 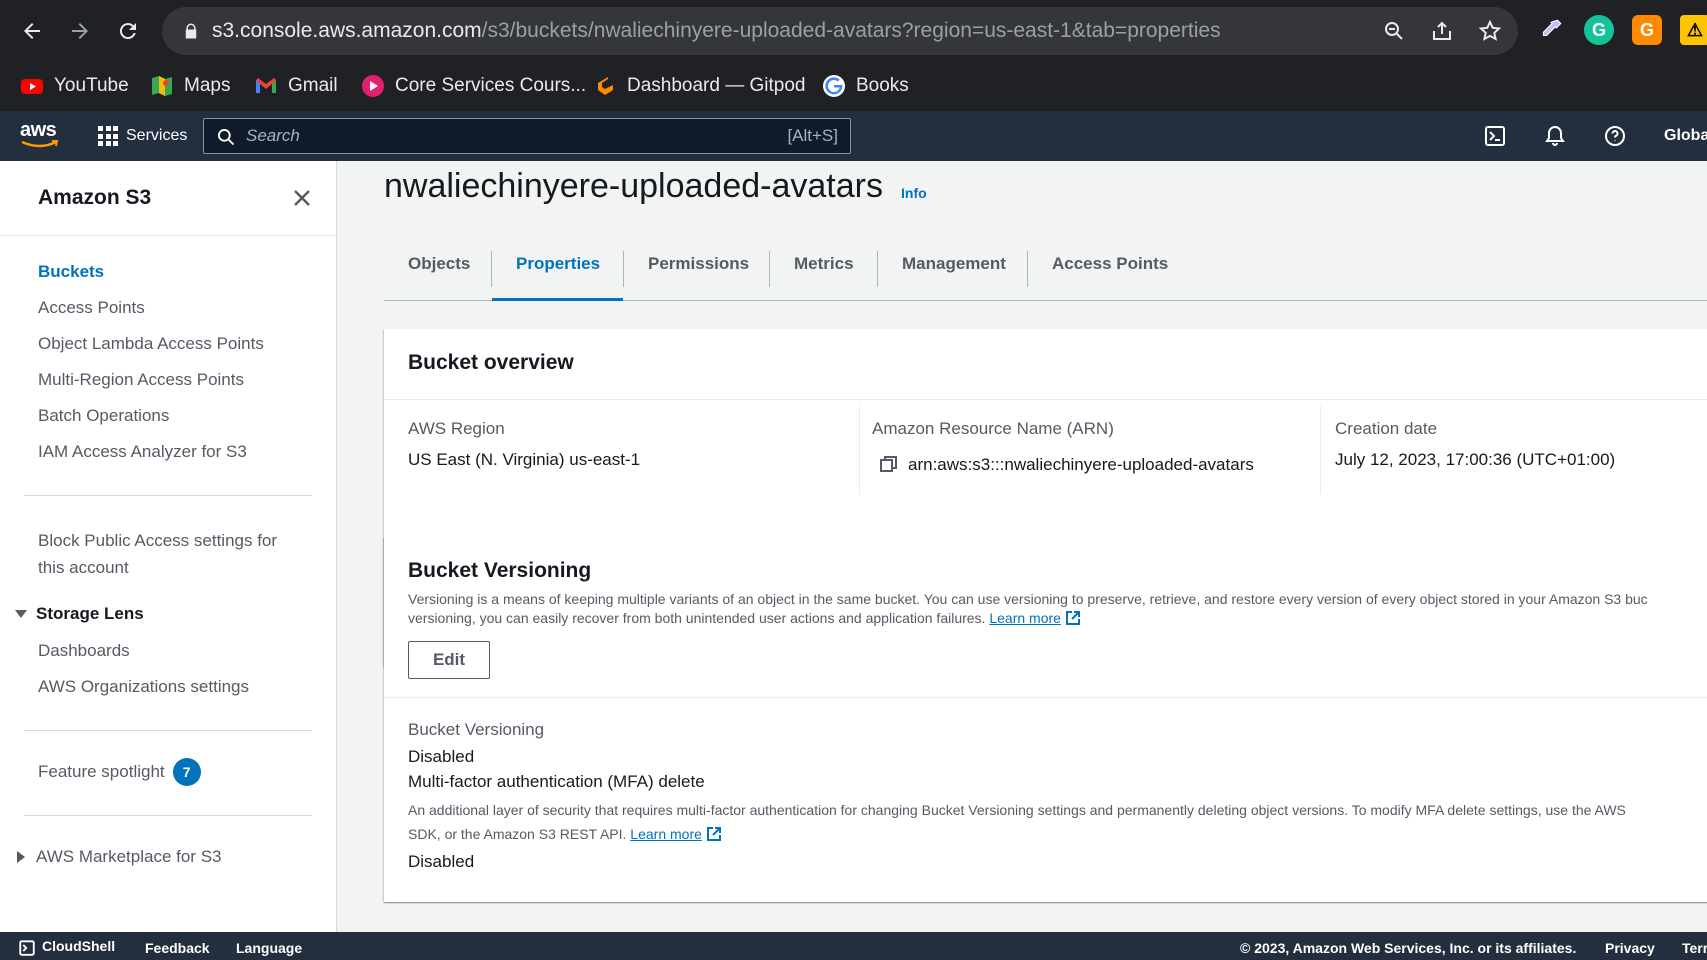 What do you see at coordinates (162, 86) in the screenshot?
I see `maps-icon` at bounding box center [162, 86].